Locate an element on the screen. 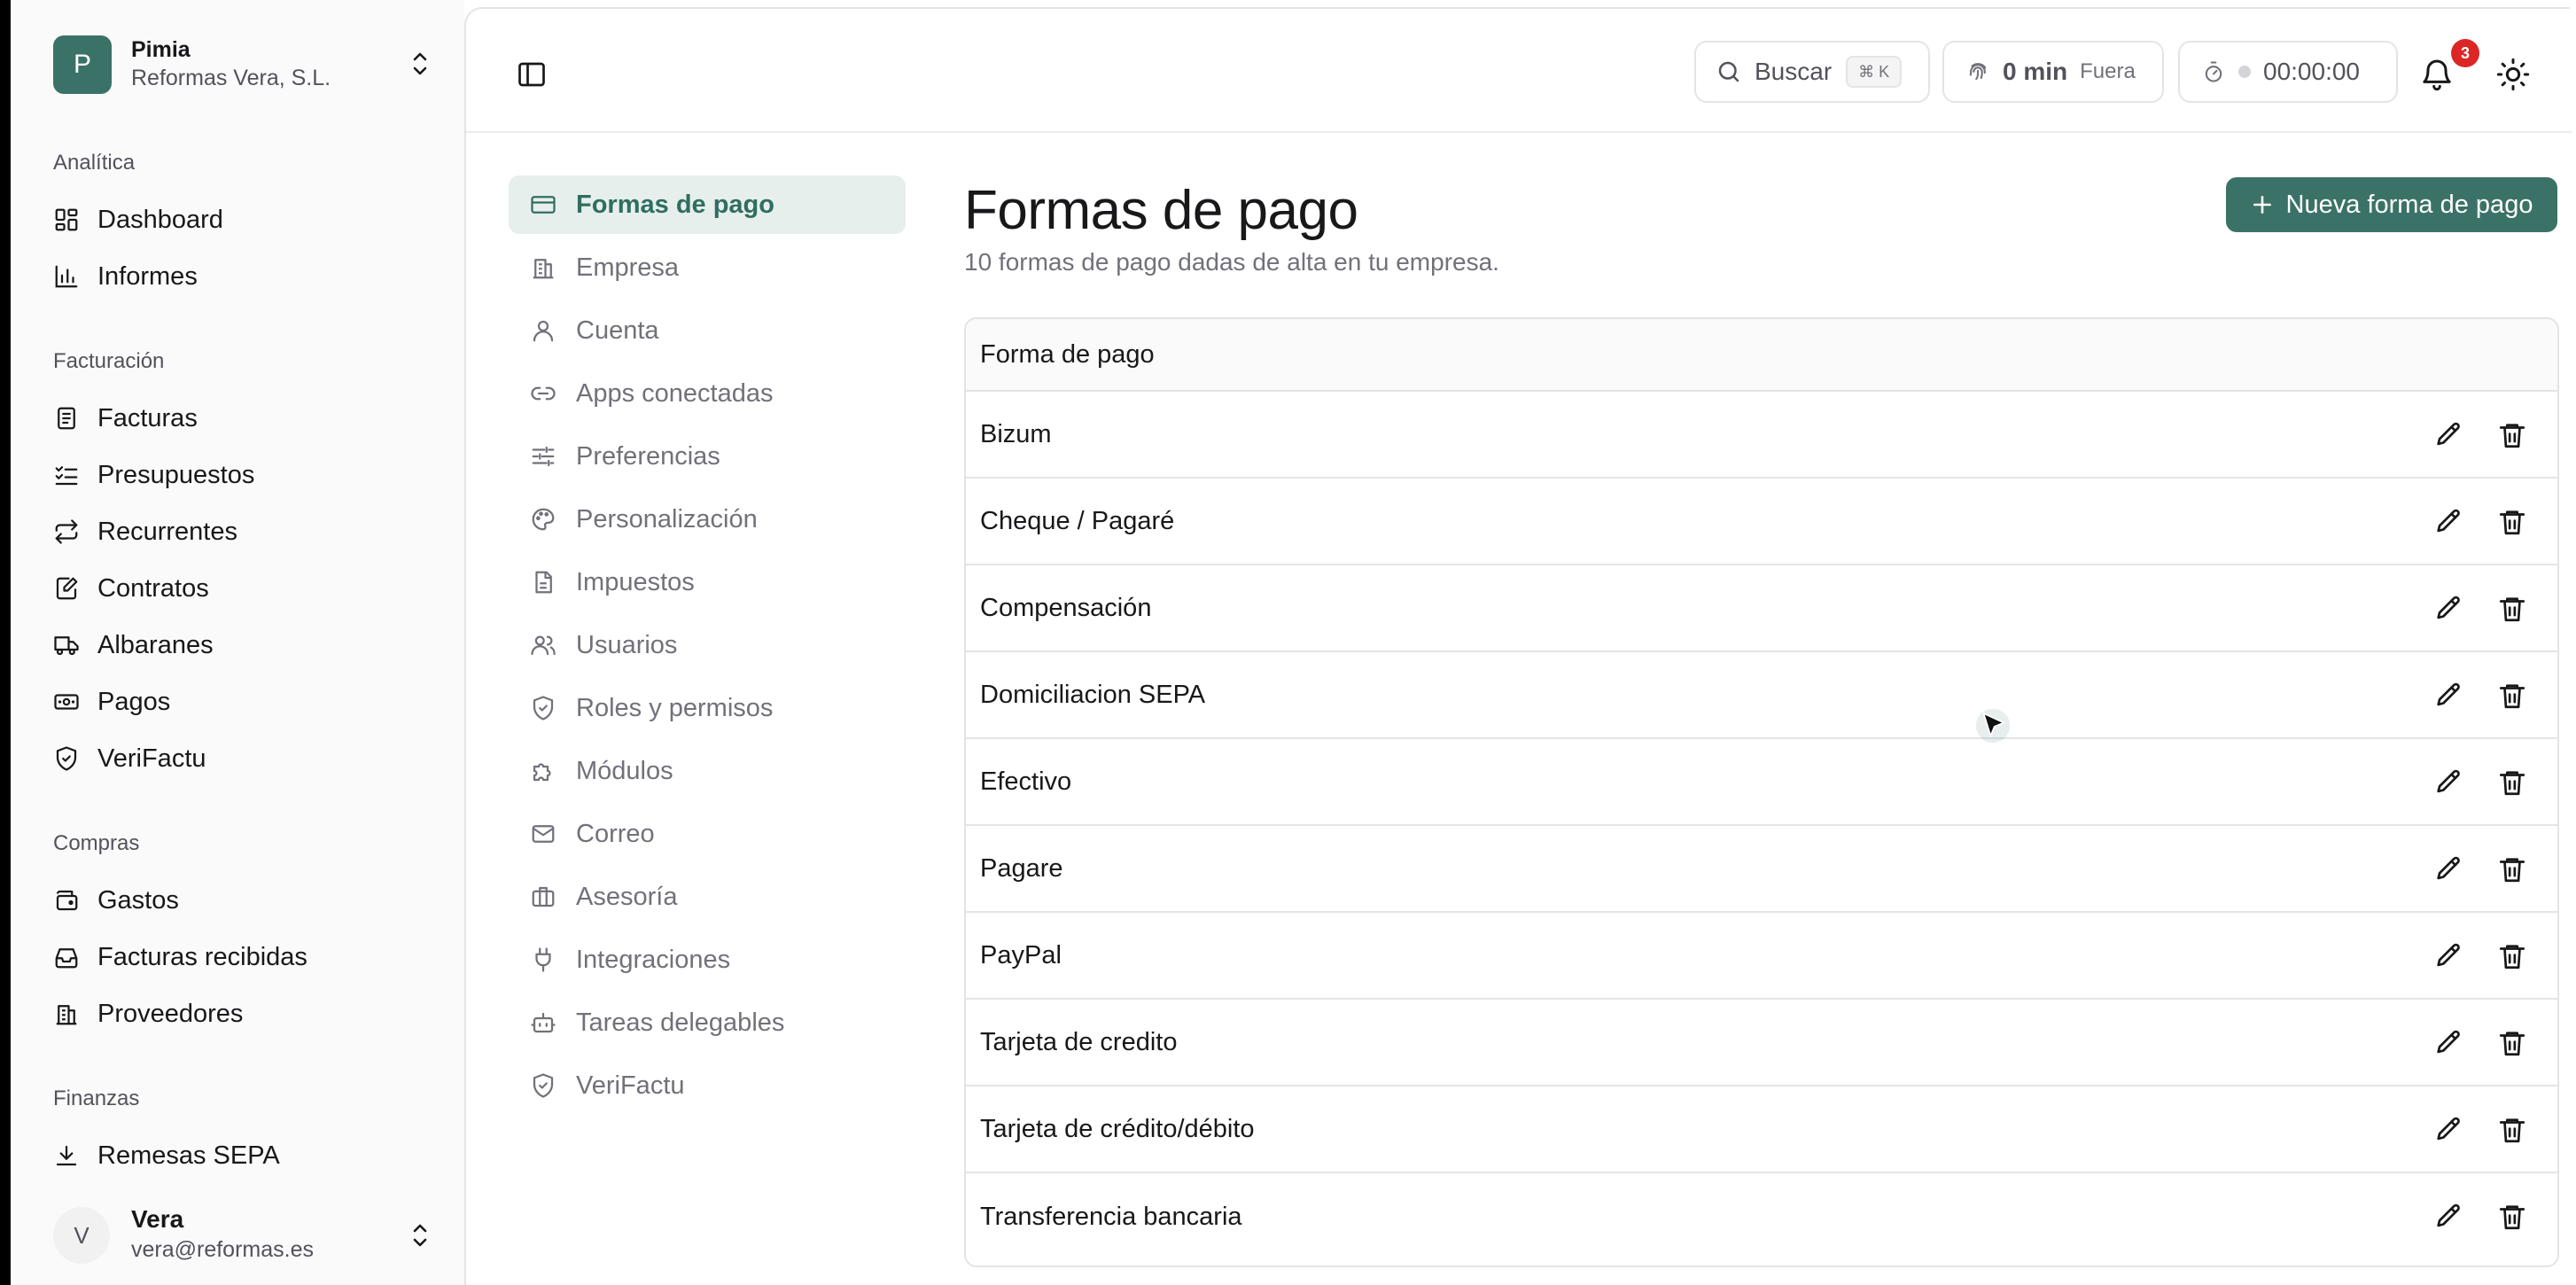 The width and height of the screenshot is (2576, 1285). toggle-sidebar-icon is located at coordinates (532, 74).